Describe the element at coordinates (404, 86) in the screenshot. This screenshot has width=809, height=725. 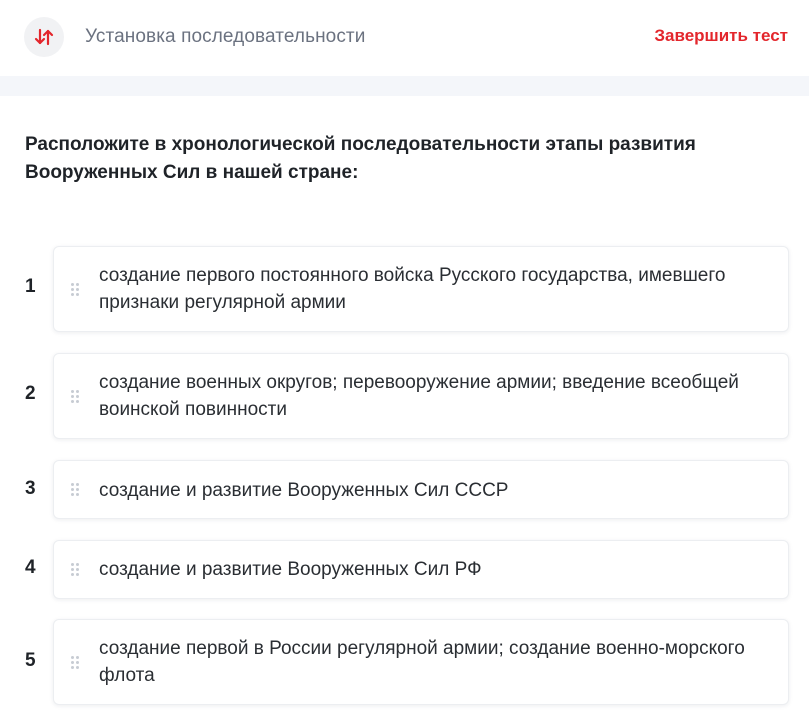
I see `header-divider` at that location.